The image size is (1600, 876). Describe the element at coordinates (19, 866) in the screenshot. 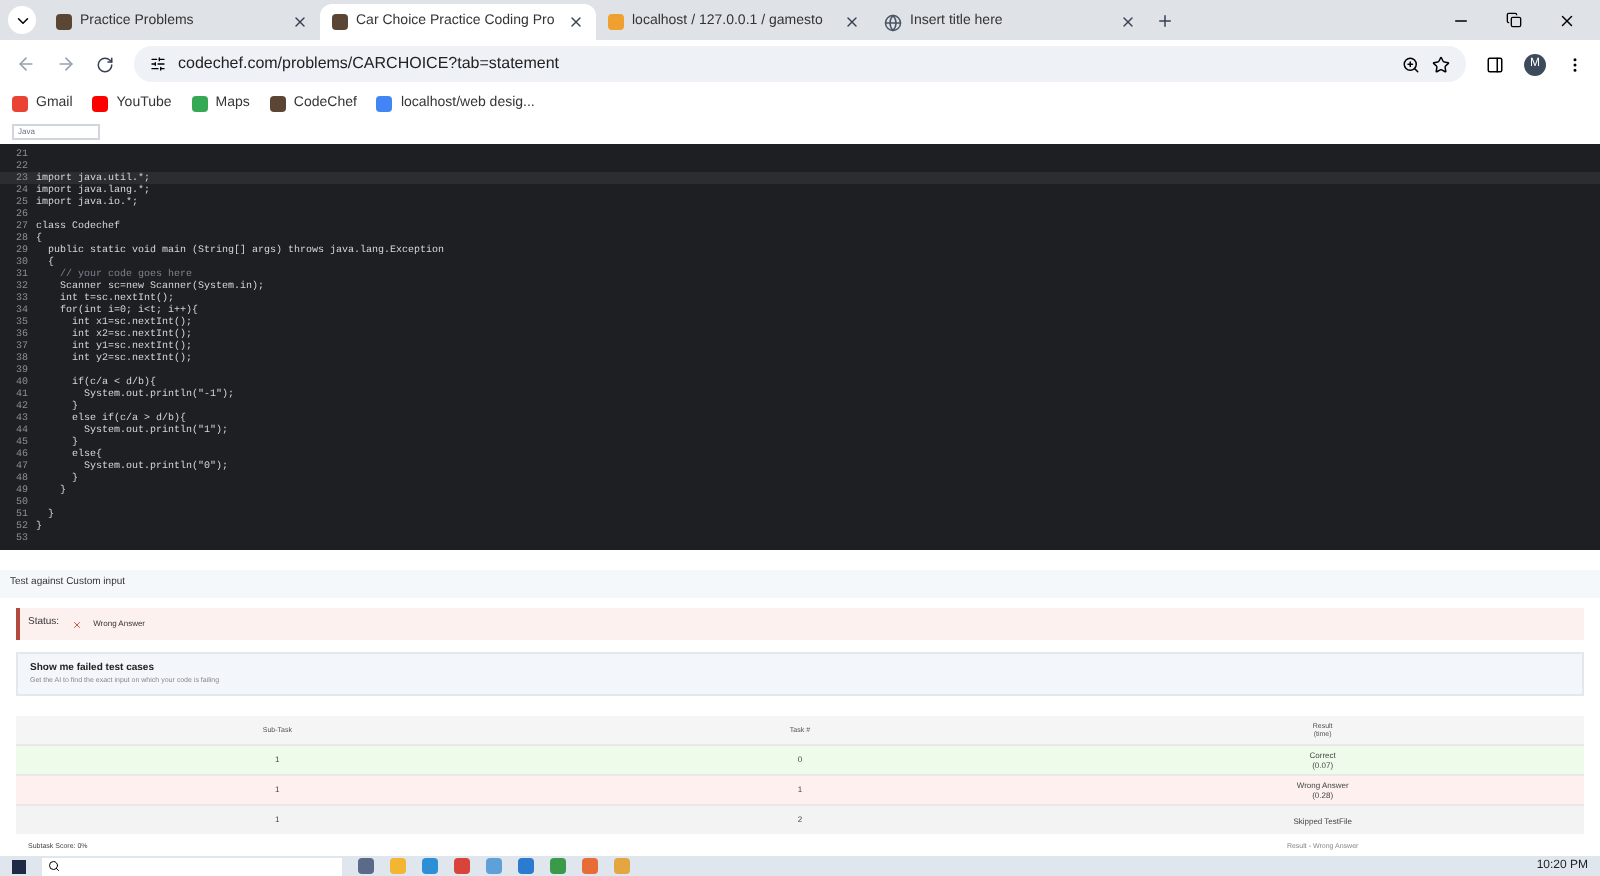

I see `start-icon` at that location.